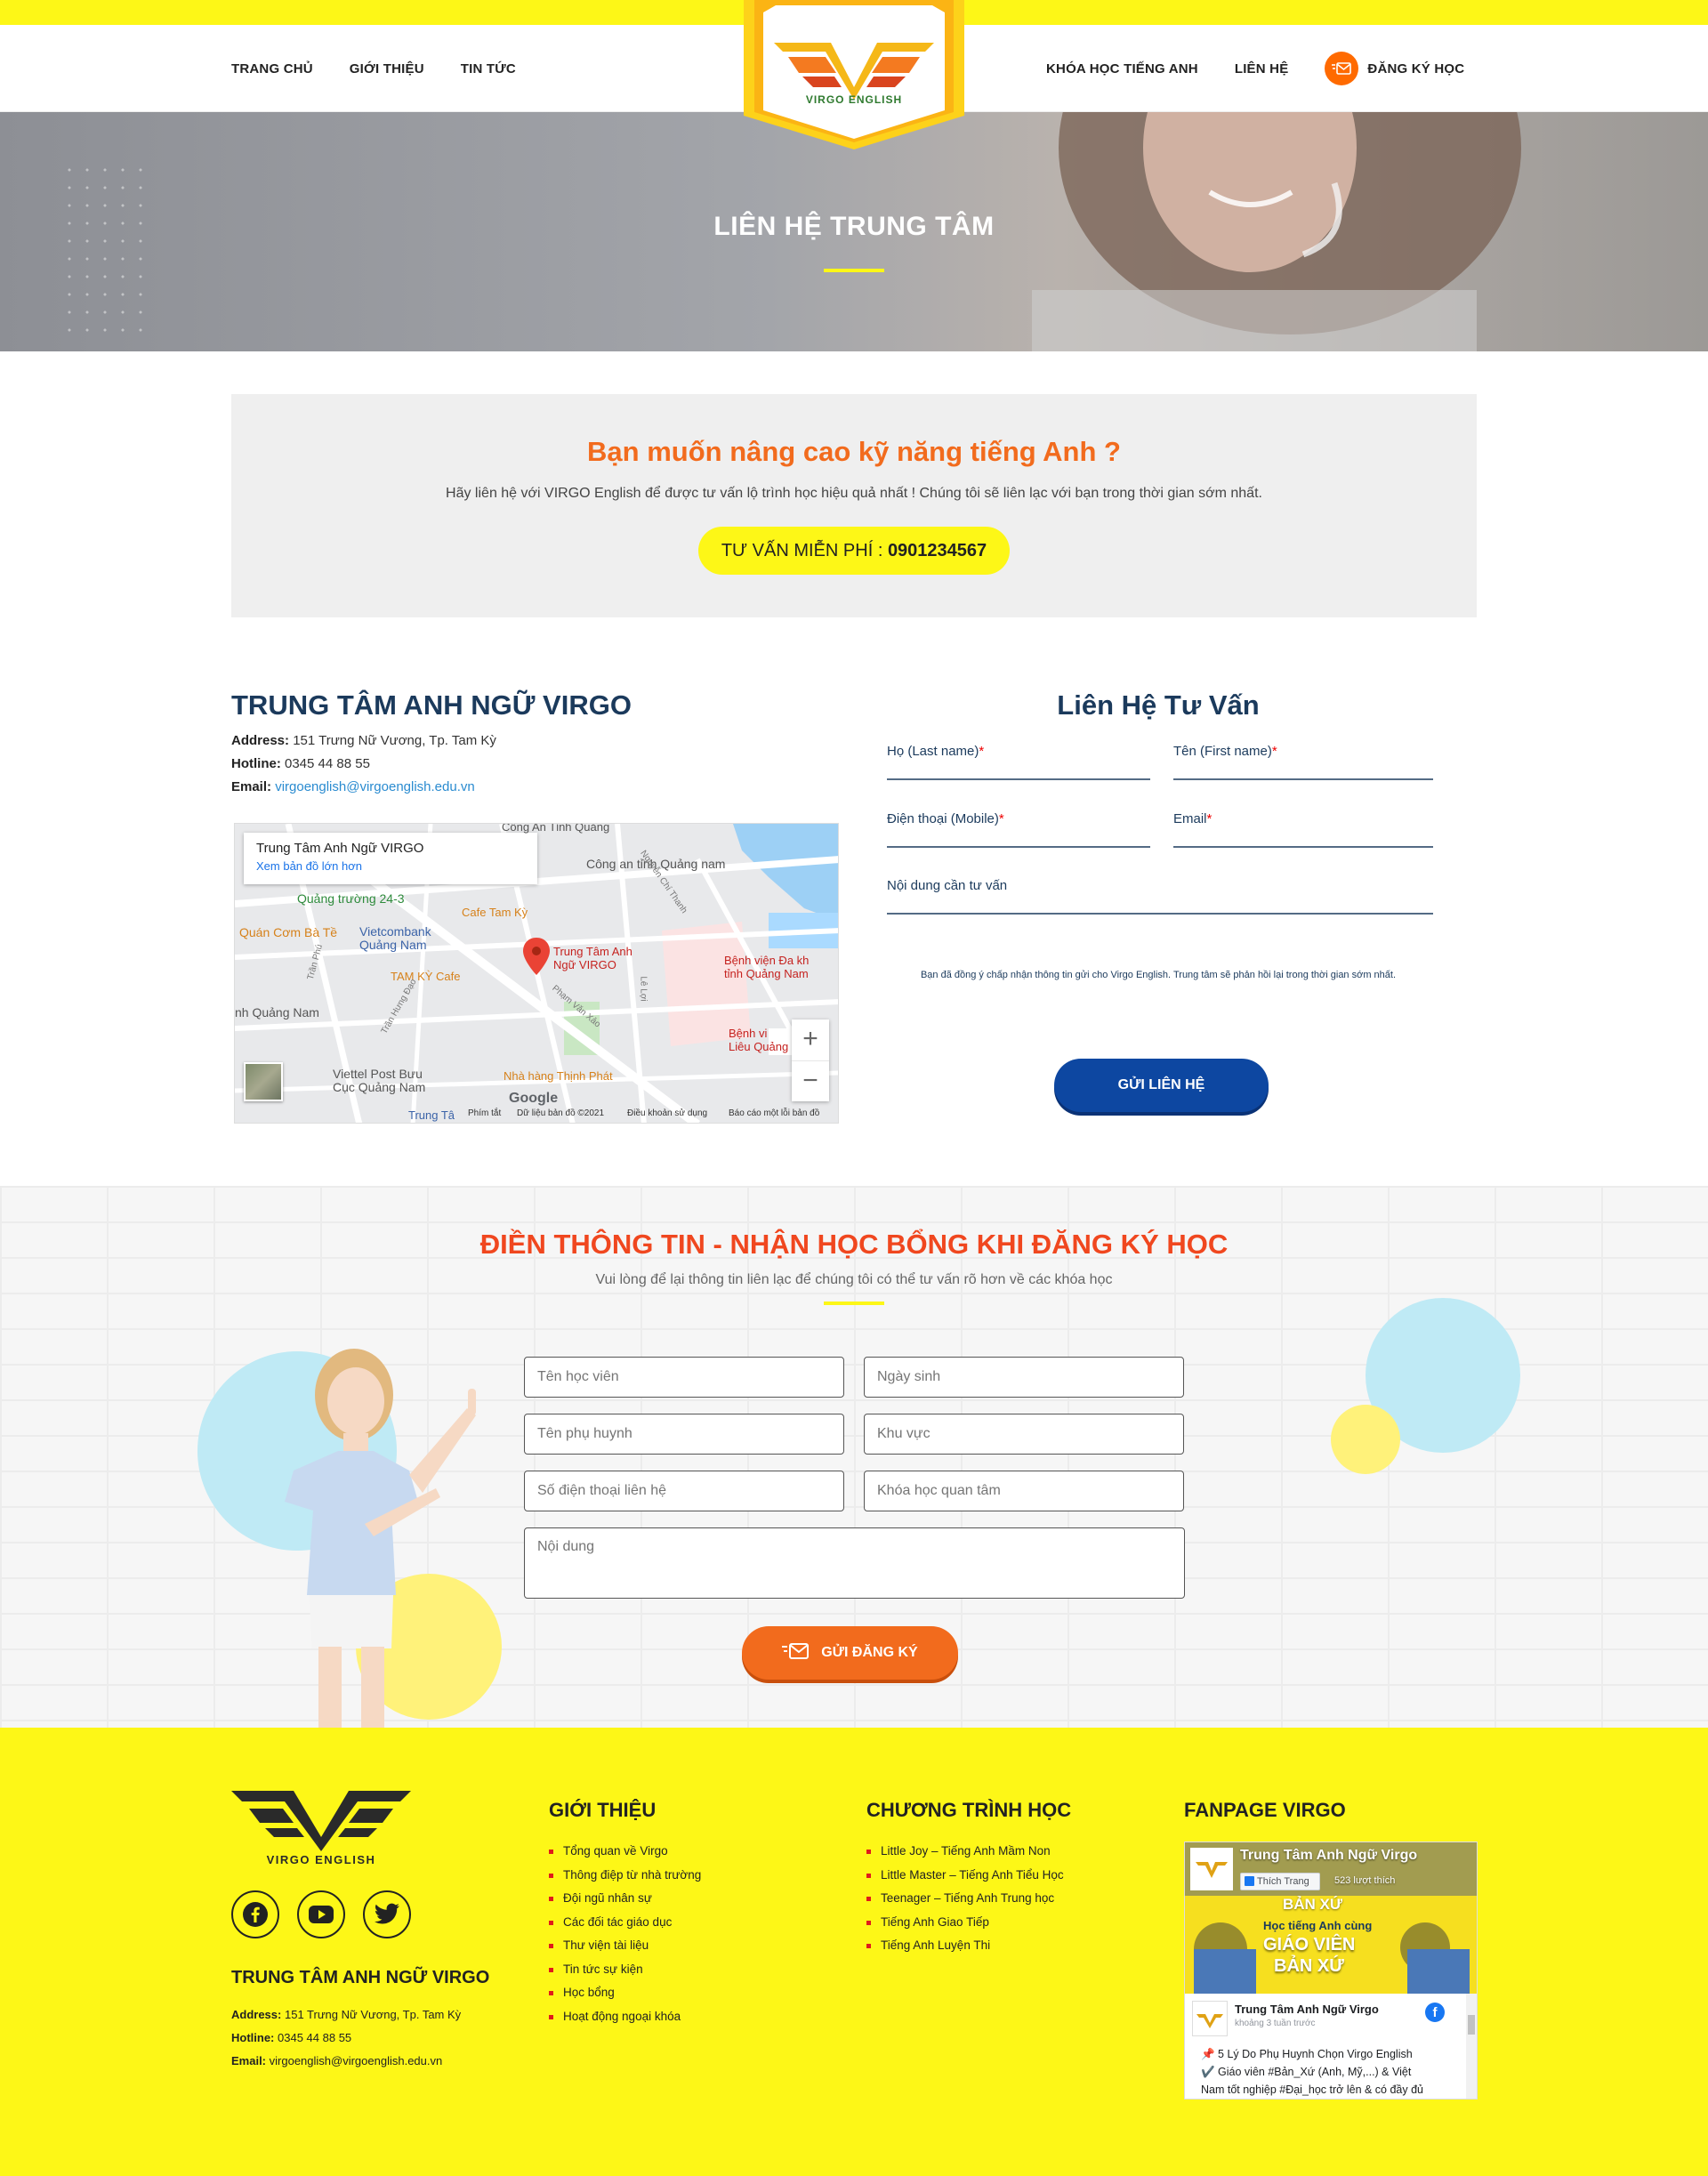 The image size is (1708, 2176). I want to click on zoom-in-button: +, so click(810, 1039).